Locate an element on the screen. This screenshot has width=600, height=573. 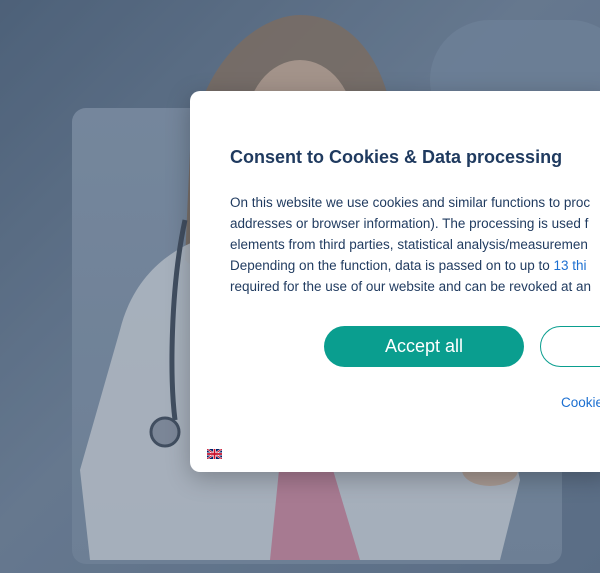
secondary-consent-button is located at coordinates (570, 346).